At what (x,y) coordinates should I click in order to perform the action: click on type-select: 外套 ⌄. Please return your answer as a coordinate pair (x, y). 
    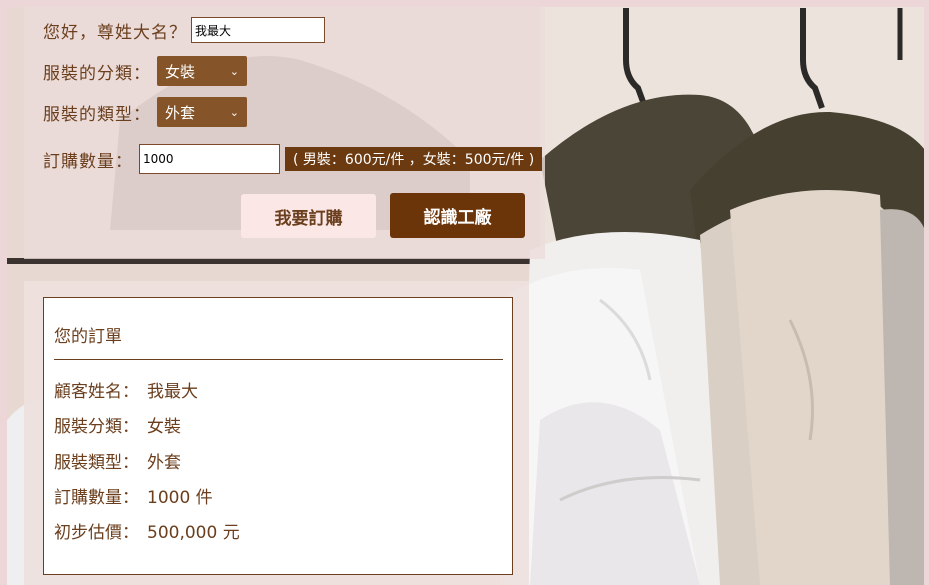
    Looking at the image, I should click on (202, 112).